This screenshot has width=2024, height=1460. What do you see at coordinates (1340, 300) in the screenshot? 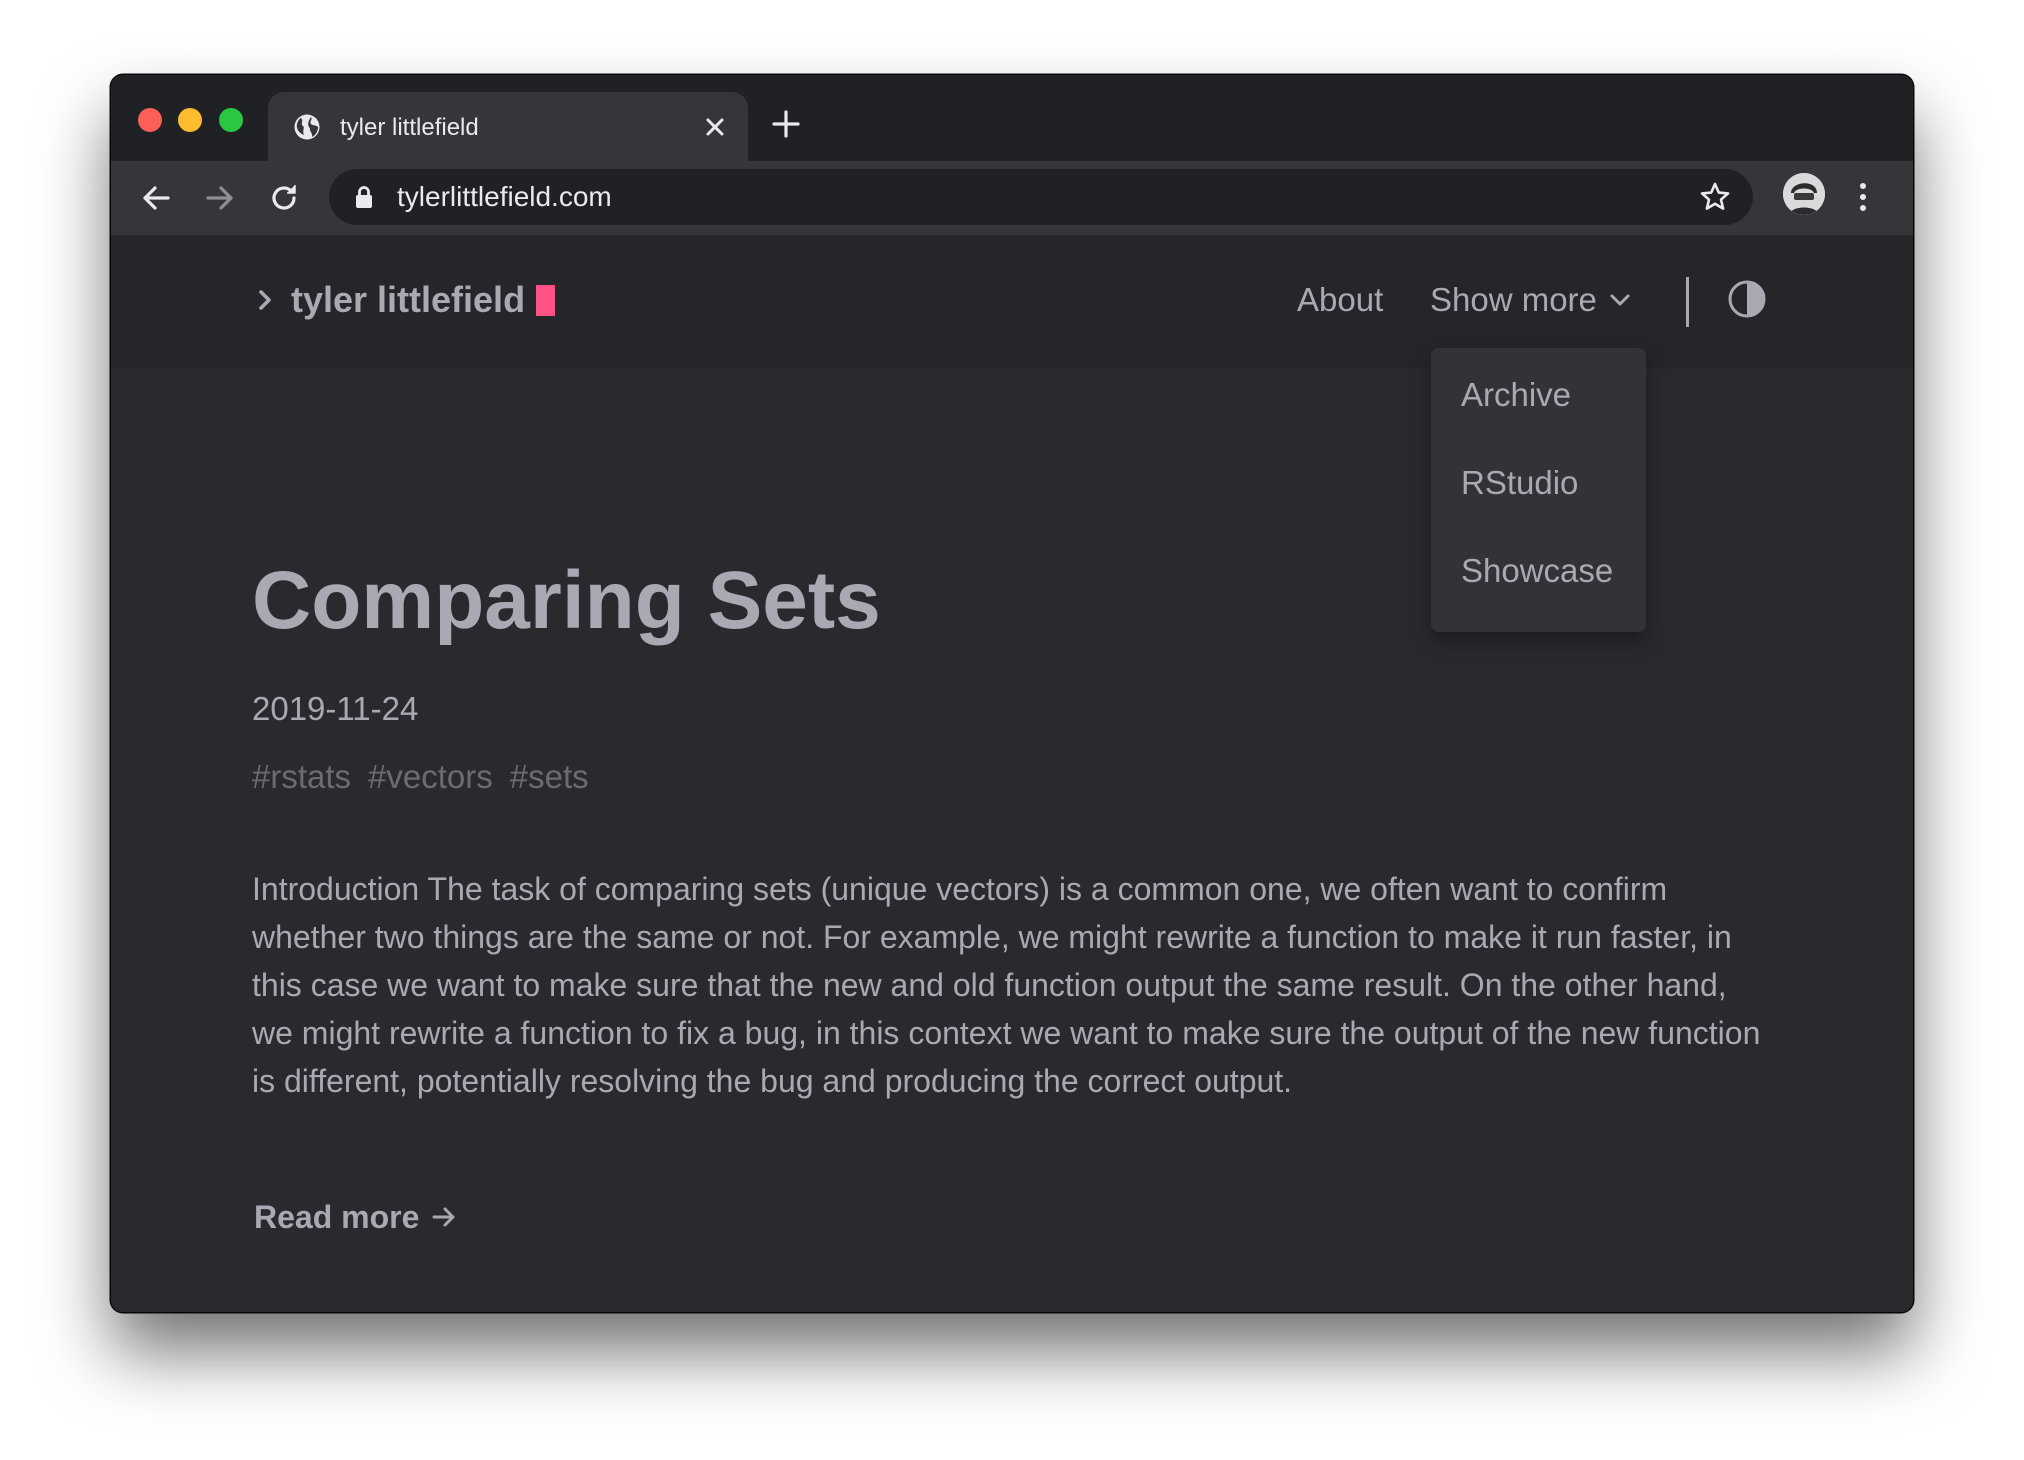
I see `nav-about-link: About` at bounding box center [1340, 300].